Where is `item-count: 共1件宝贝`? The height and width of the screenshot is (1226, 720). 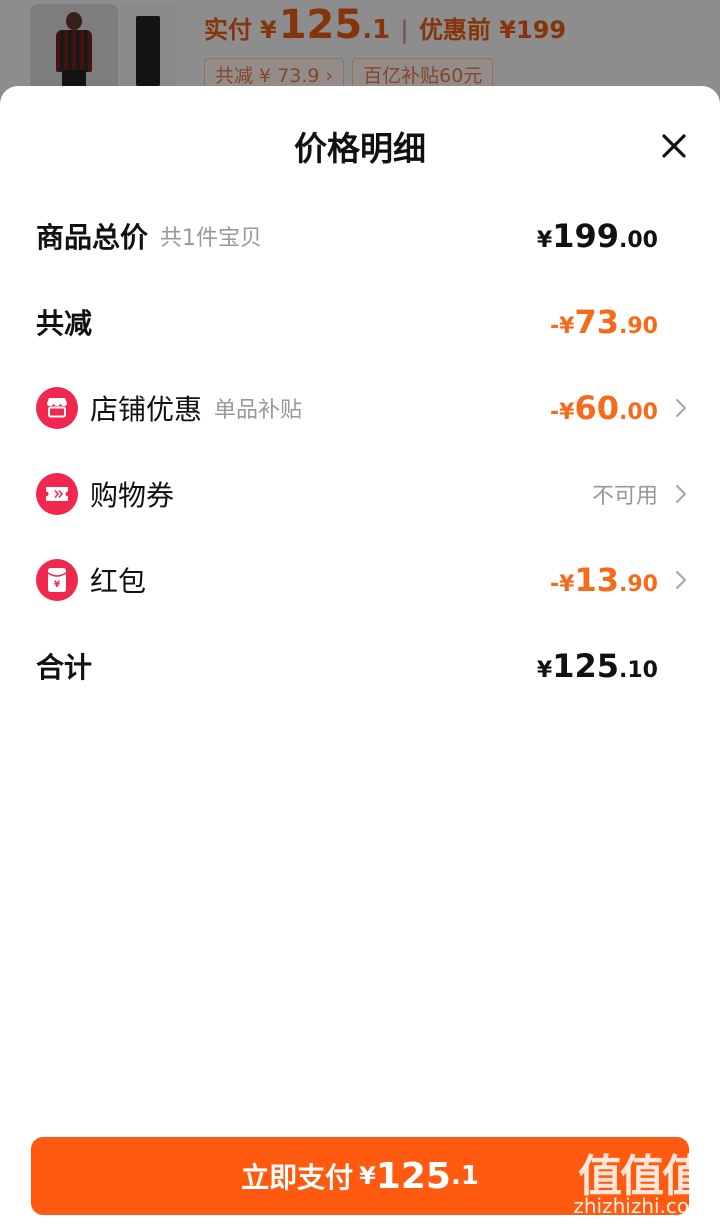 item-count: 共1件宝贝 is located at coordinates (211, 238).